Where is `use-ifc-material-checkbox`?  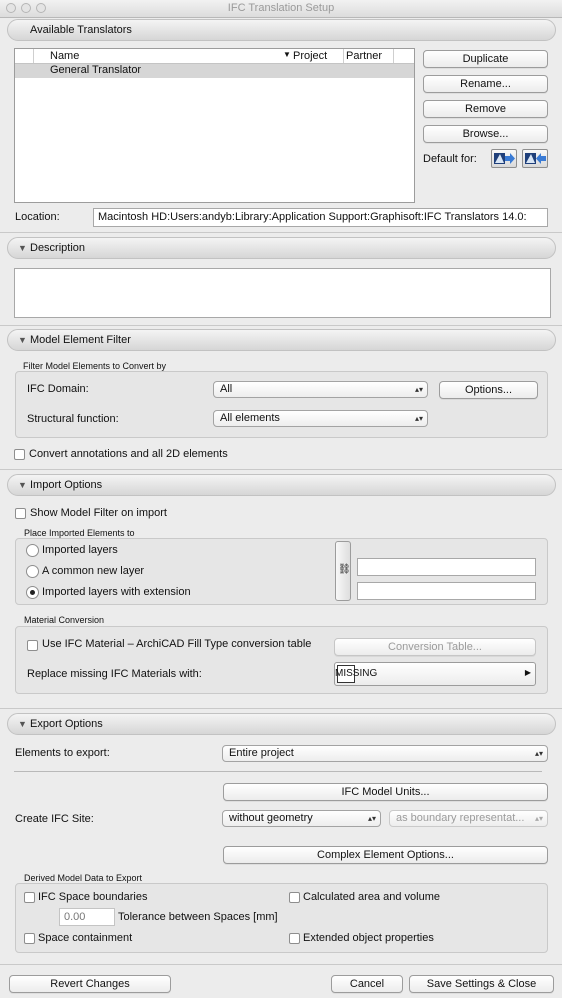
use-ifc-material-checkbox is located at coordinates (32, 645).